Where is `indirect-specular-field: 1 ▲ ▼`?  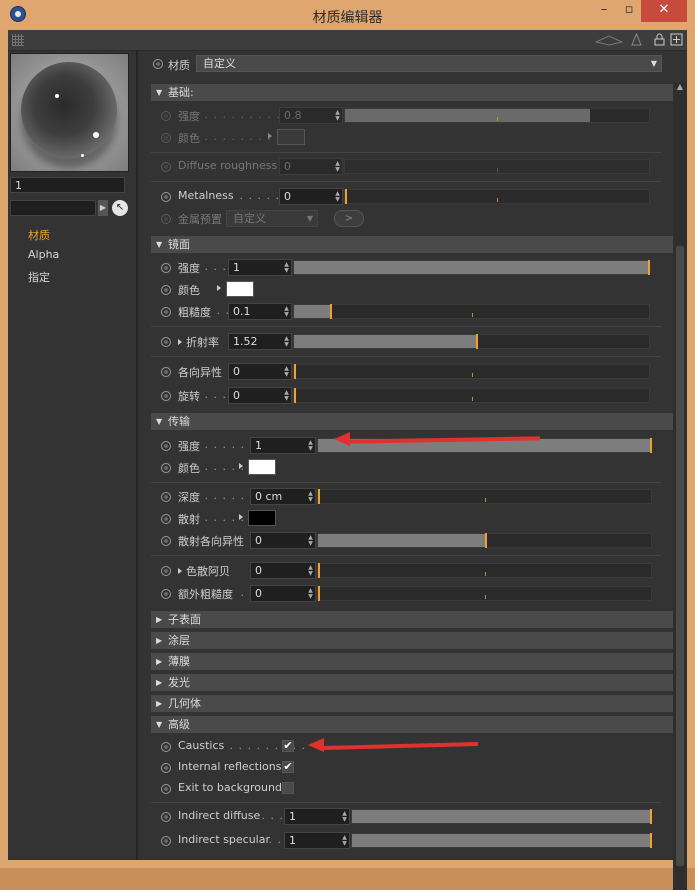 indirect-specular-field: 1 ▲ ▼ is located at coordinates (317, 840).